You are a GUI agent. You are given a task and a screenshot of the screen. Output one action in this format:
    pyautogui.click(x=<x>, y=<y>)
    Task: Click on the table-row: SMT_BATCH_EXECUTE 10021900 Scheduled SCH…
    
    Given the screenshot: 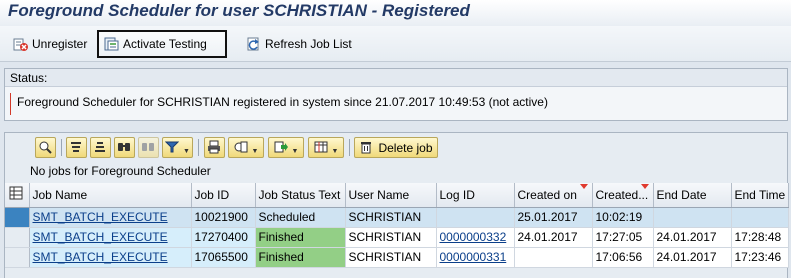 What is the action you would take?
    pyautogui.click(x=397, y=217)
    